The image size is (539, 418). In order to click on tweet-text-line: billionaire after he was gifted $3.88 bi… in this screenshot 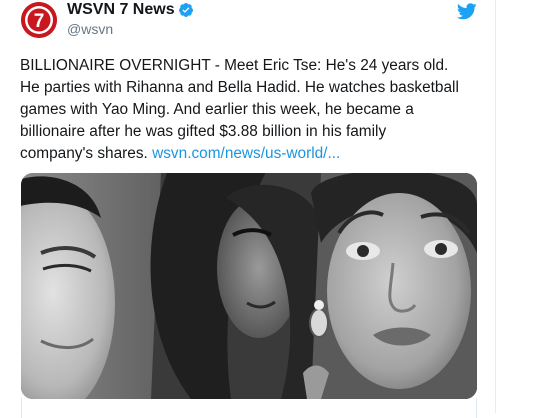, I will do `click(203, 131)`.